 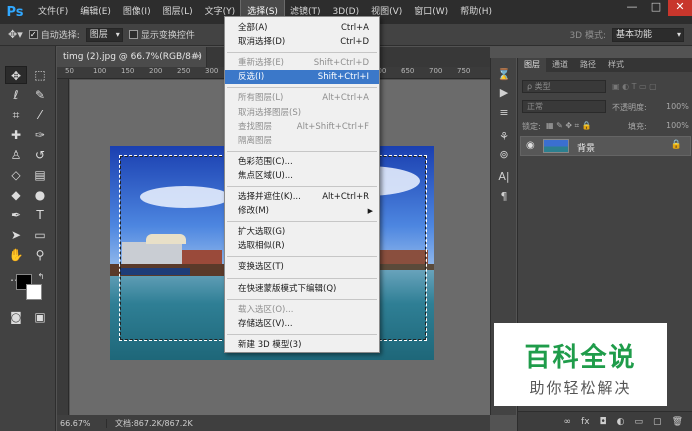 I want to click on magic-wand-tool-icon: ✎, so click(x=40, y=95).